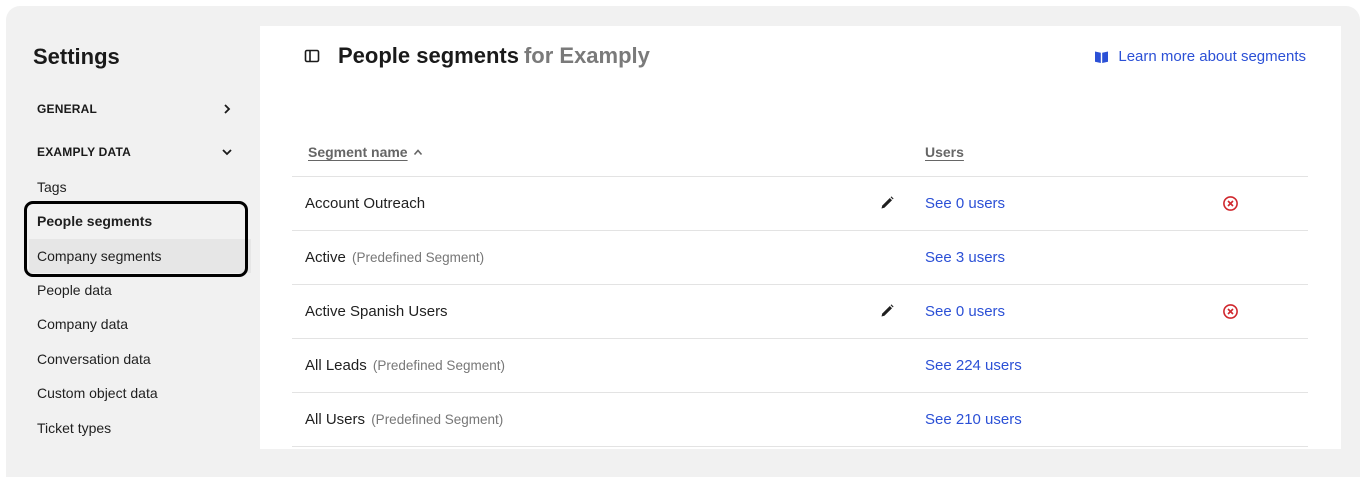 The height and width of the screenshot is (477, 1366). I want to click on column-header-segment-name: Segment name, so click(365, 152).